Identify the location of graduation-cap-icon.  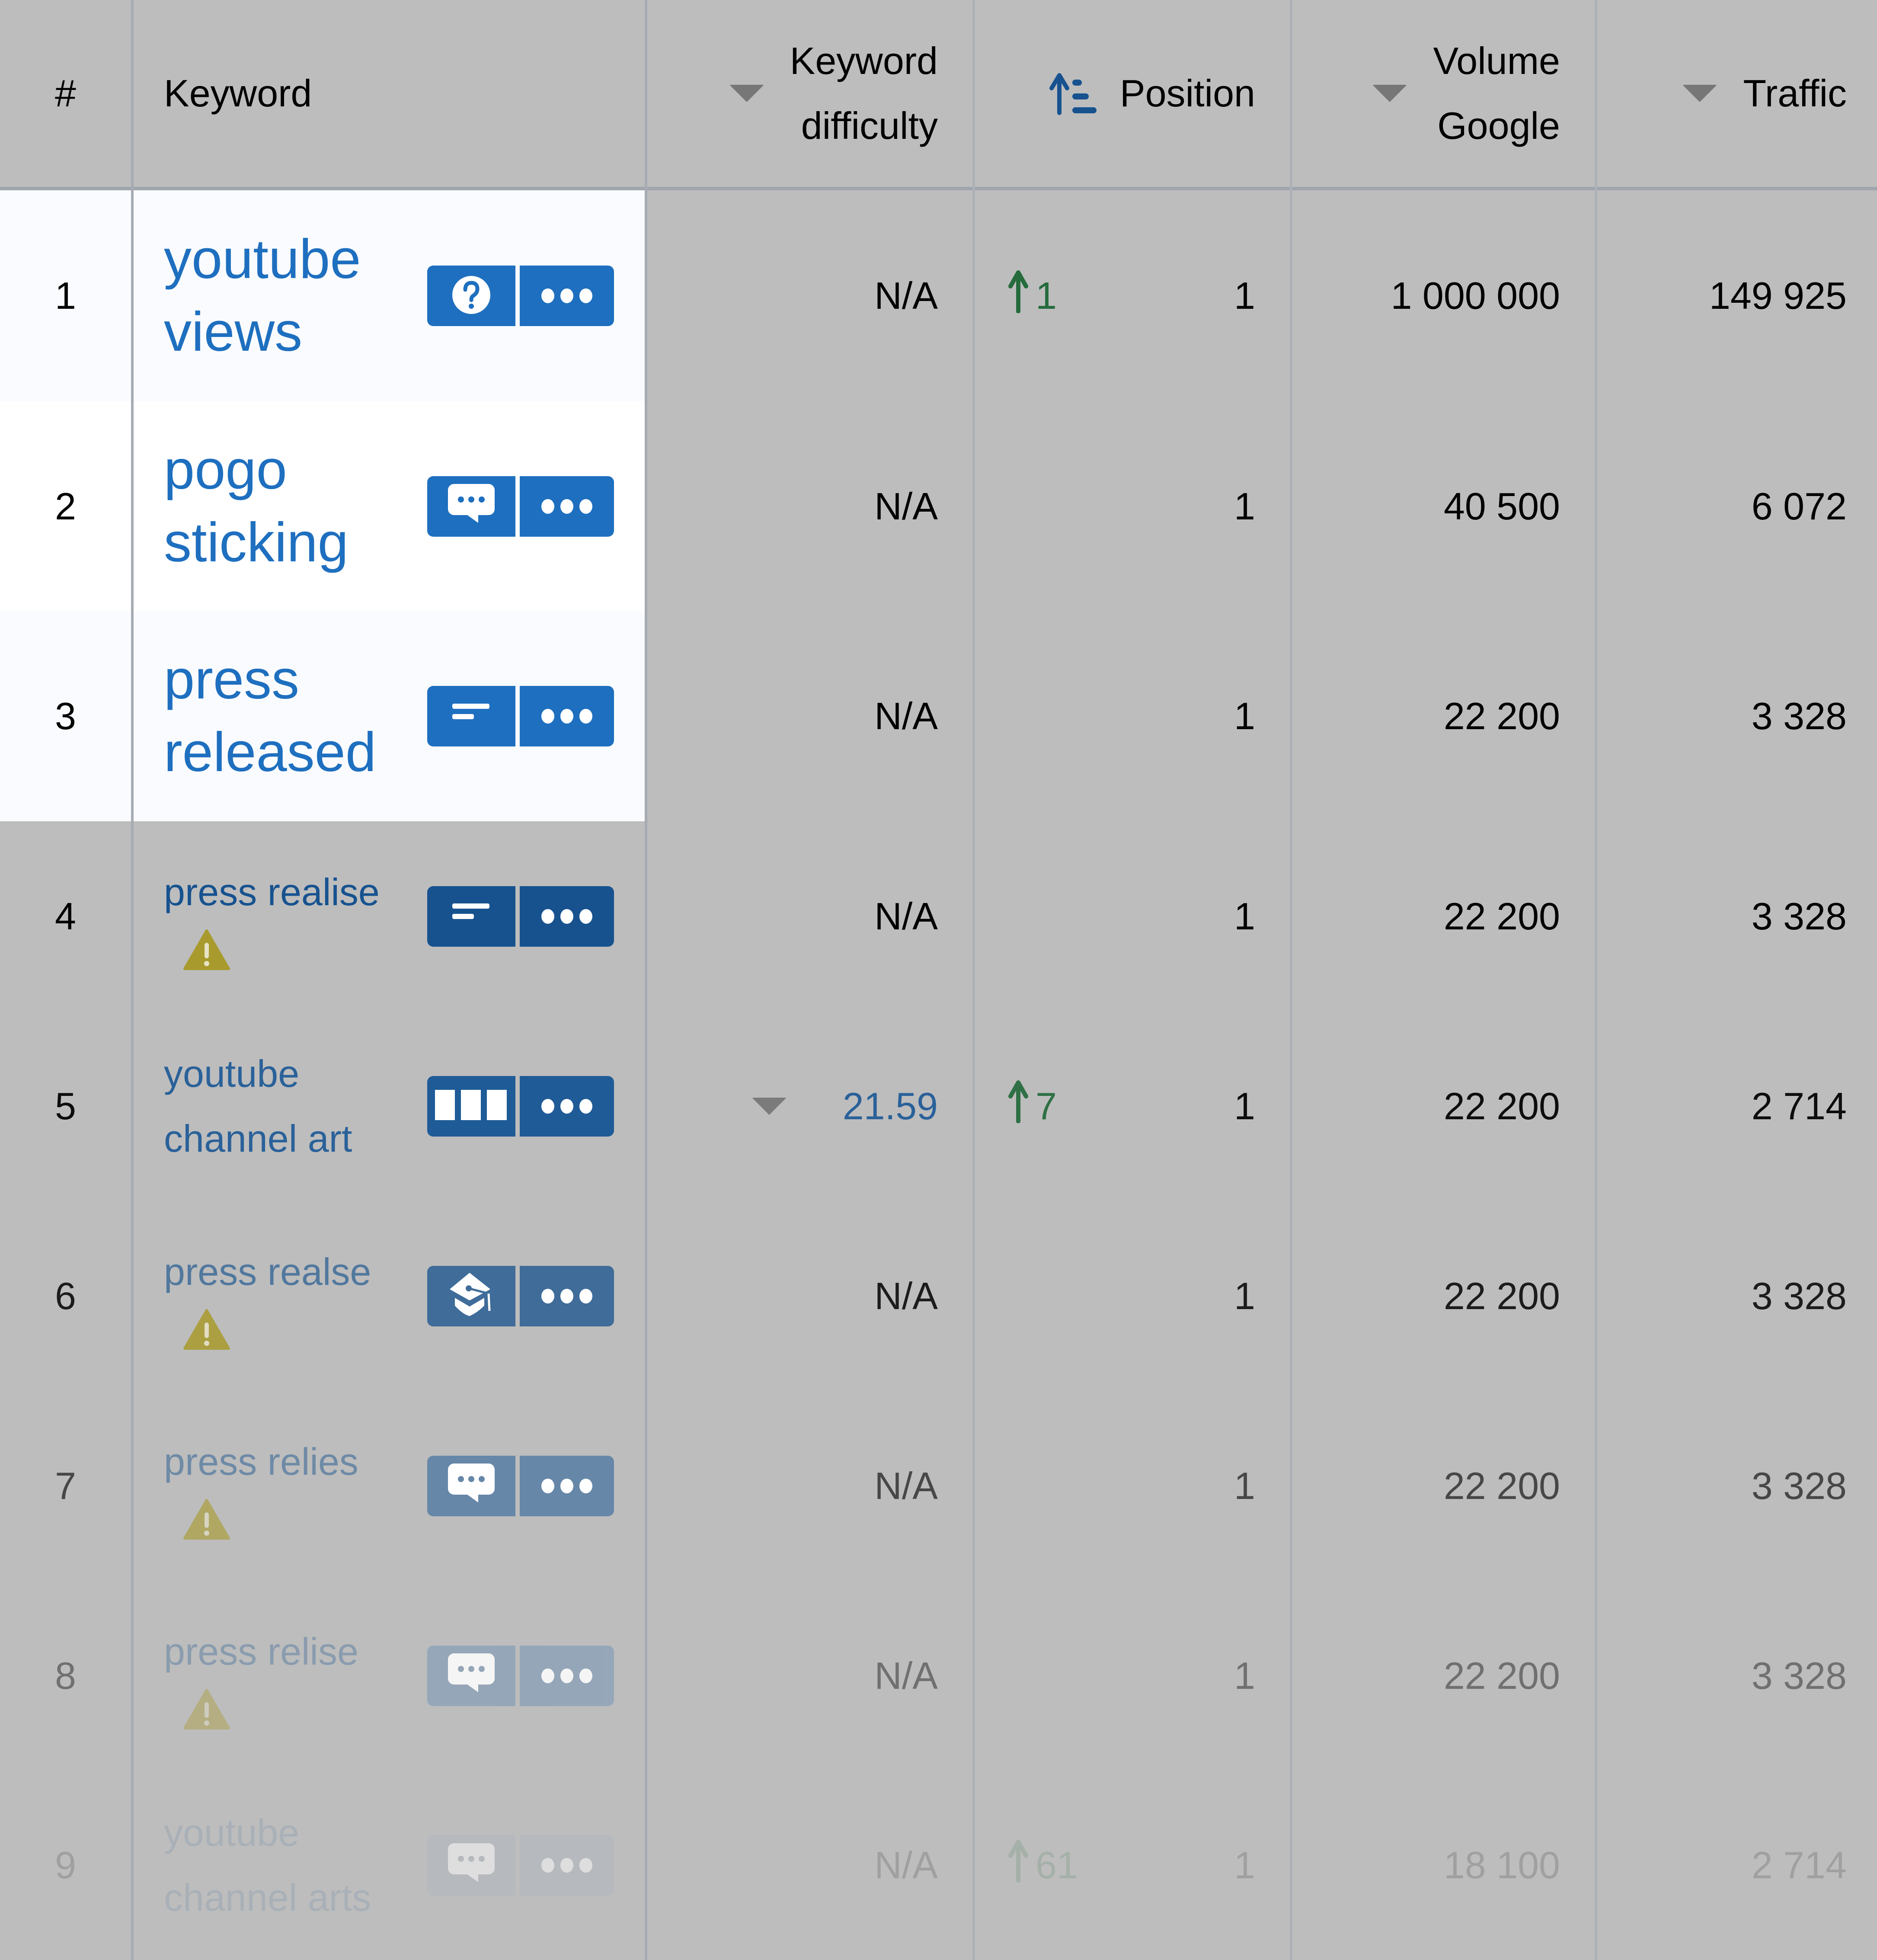
(471, 1296).